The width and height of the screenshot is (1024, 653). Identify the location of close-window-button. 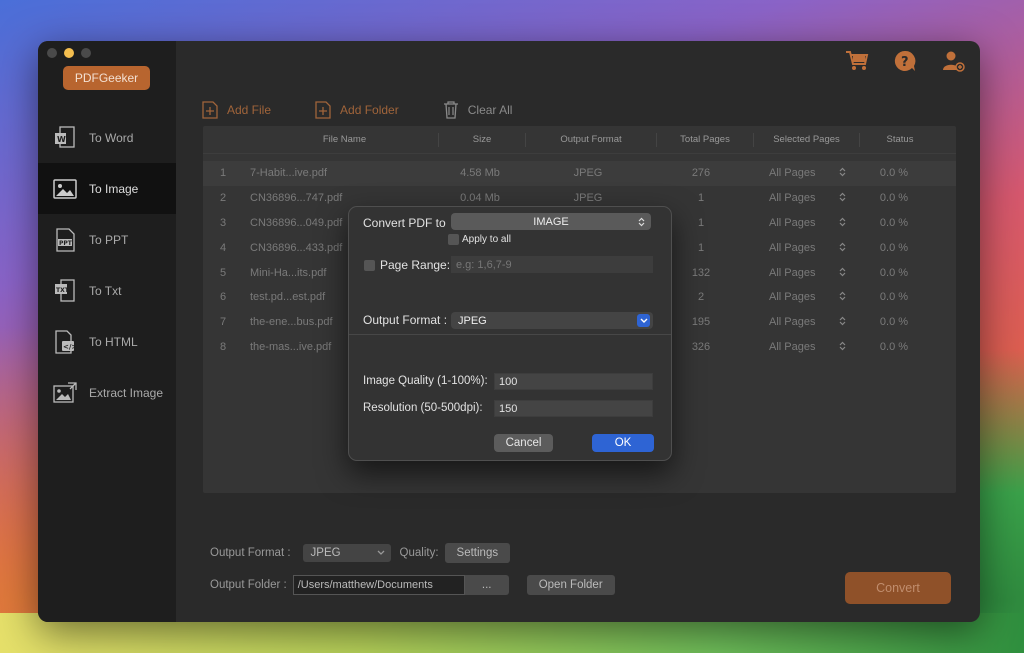
(52, 53).